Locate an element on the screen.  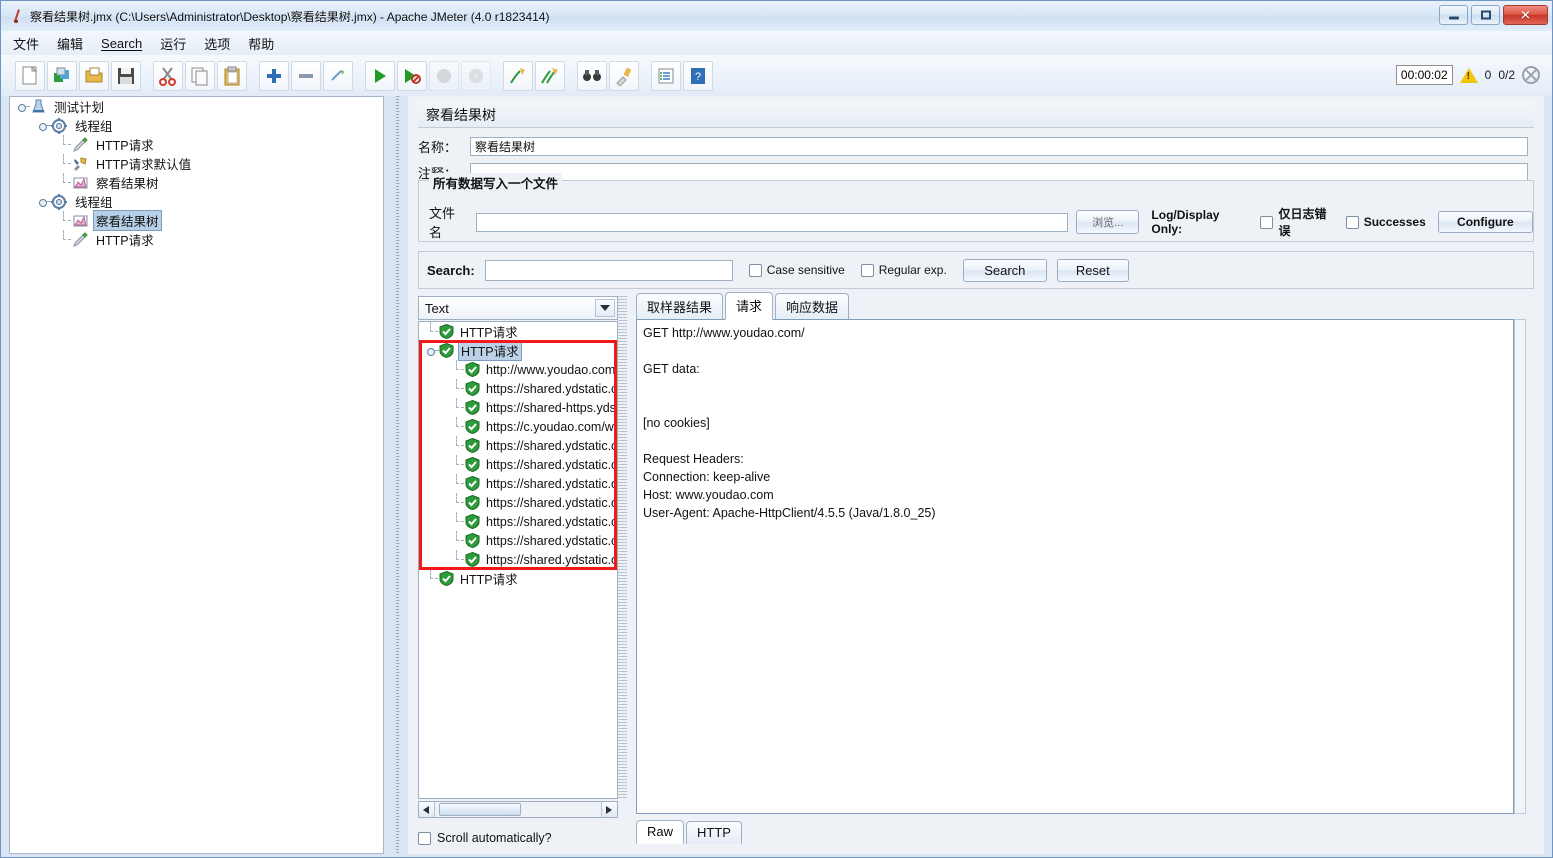
search-binoculars-icon is located at coordinates (592, 75).